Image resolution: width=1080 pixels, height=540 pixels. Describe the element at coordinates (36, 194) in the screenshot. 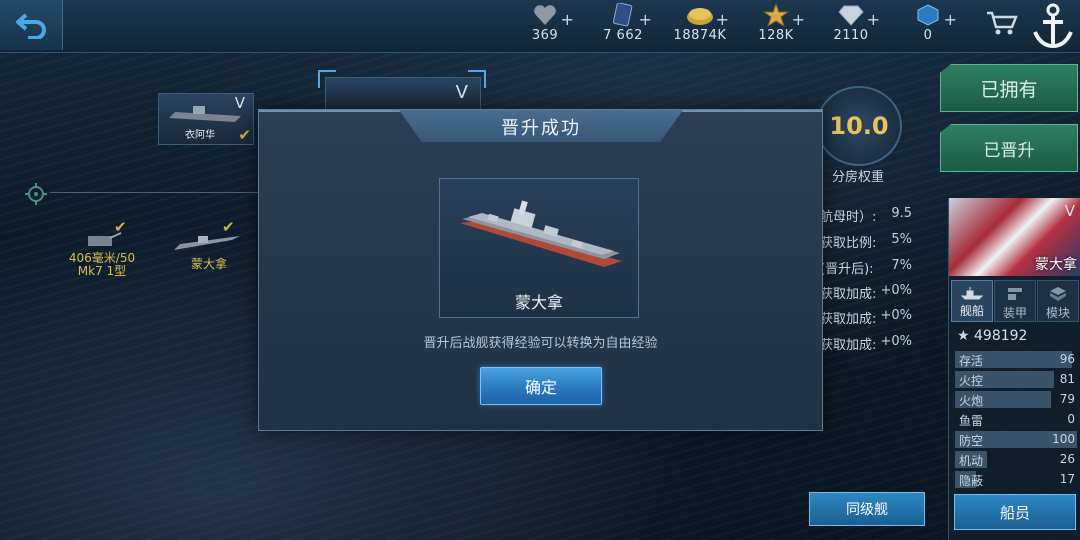

I see `crosshair-icon` at that location.